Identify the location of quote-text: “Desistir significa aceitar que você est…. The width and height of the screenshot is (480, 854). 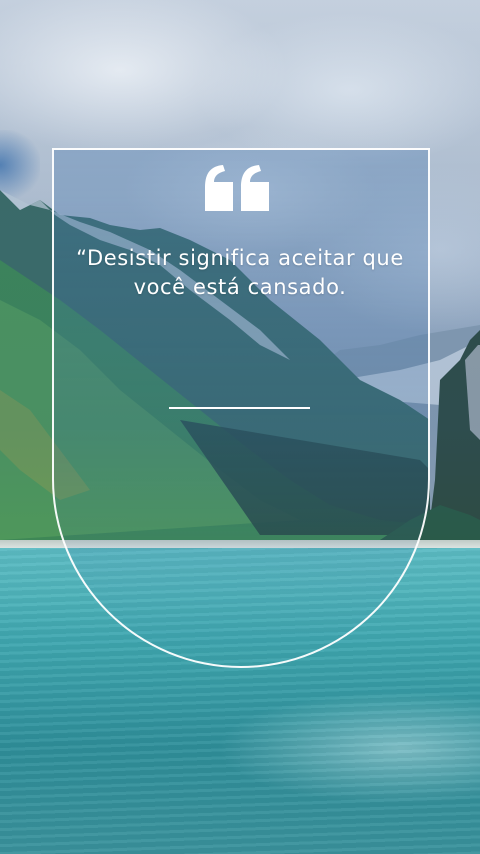
(240, 272).